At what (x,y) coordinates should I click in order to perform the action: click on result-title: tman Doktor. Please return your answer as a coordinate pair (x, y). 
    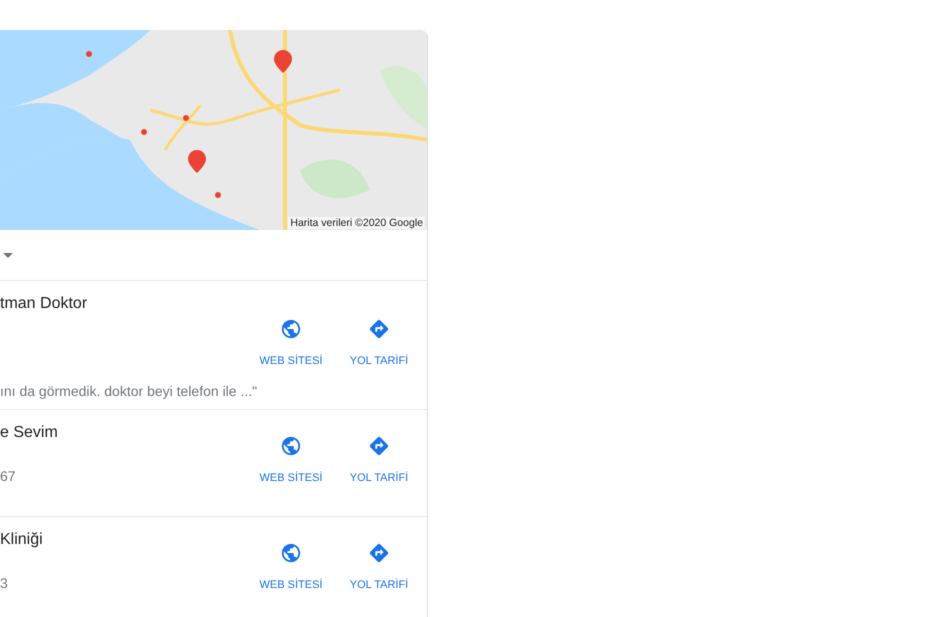
    Looking at the image, I should click on (123, 304).